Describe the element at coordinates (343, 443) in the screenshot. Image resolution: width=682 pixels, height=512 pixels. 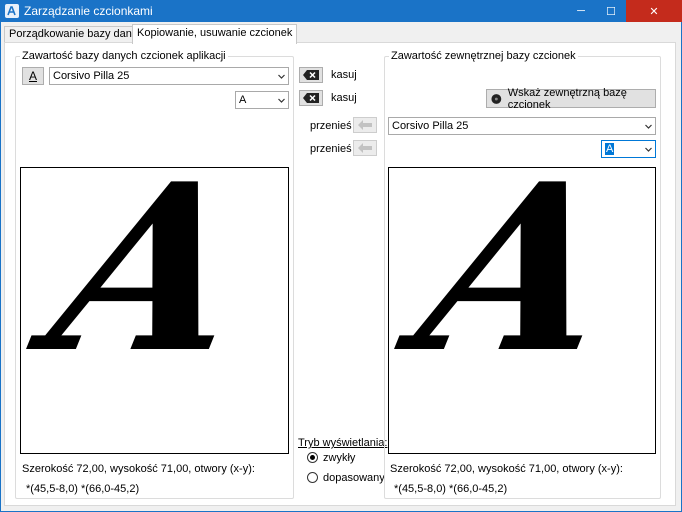
I see `display-mode-title: Tryb wyświetlania:` at that location.